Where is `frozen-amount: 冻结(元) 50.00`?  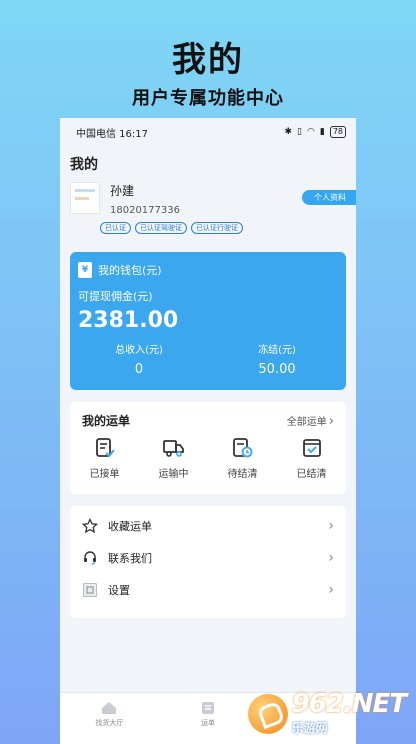
frozen-amount: 冻结(元) 50.00 is located at coordinates (277, 359).